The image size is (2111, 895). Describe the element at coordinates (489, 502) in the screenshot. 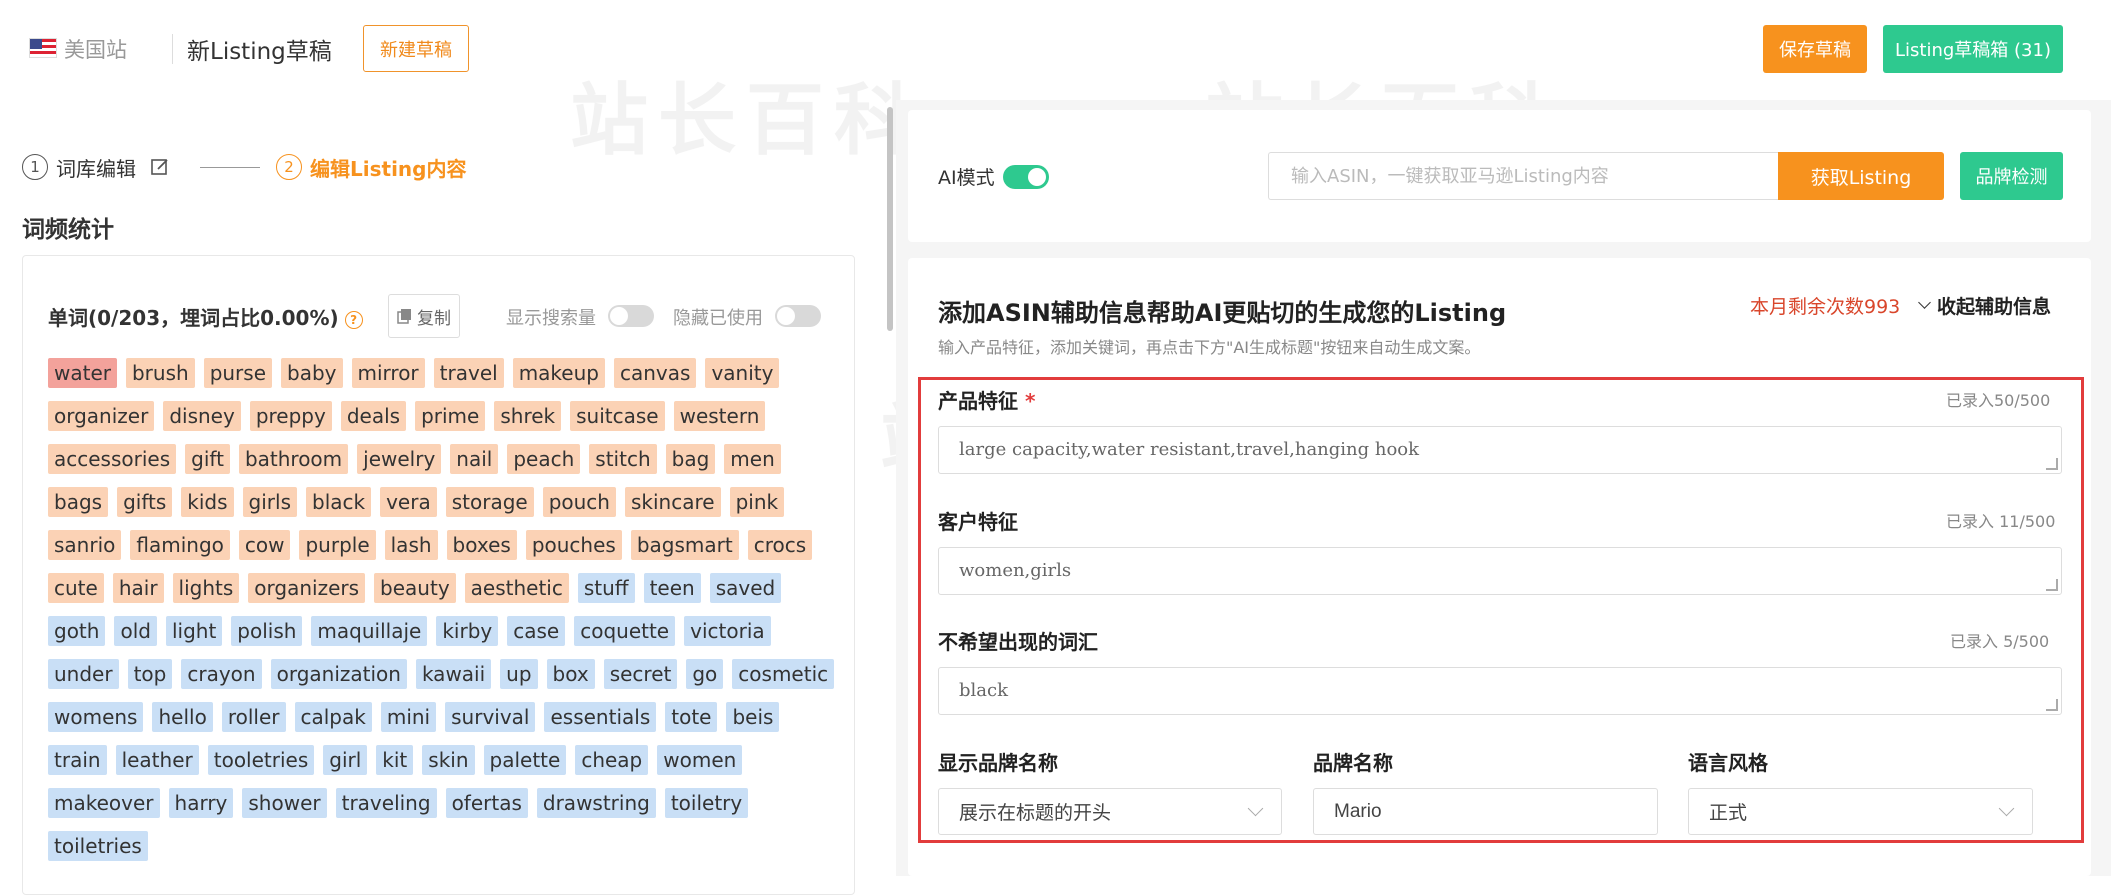

I see `word-tag: storage` at that location.